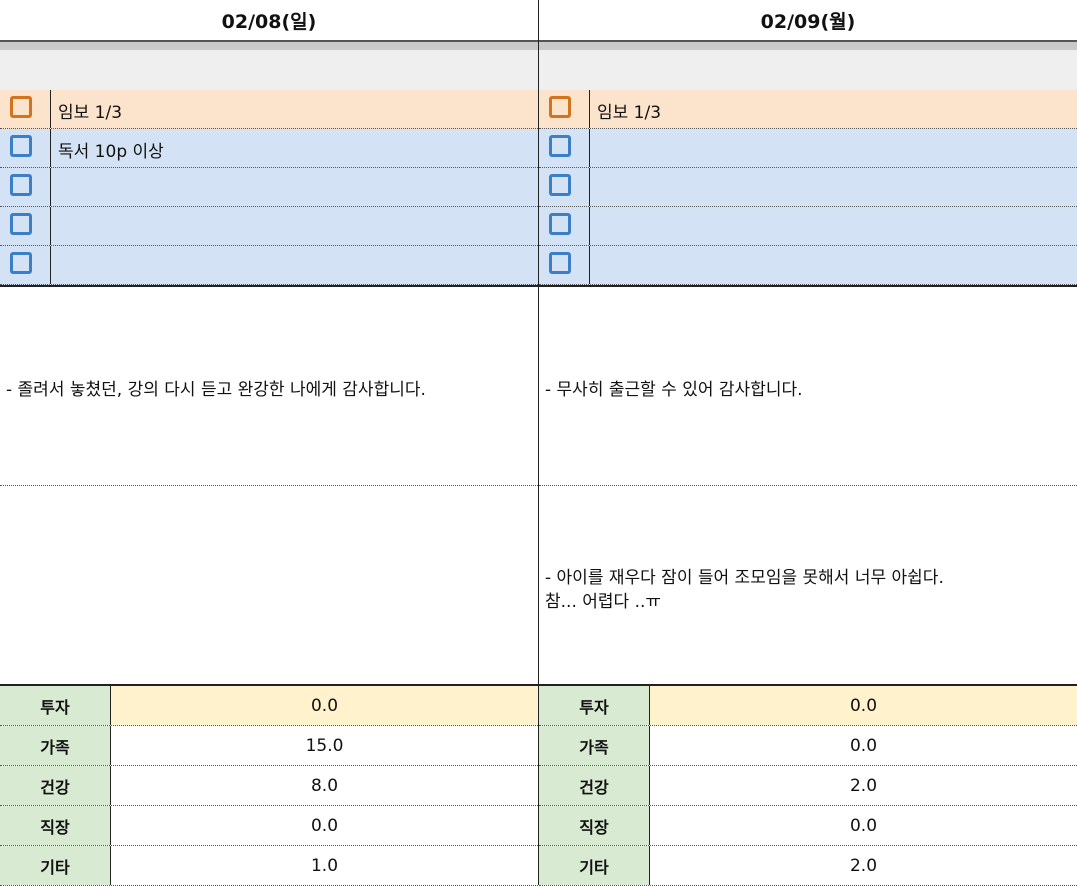 The image size is (1077, 886). Describe the element at coordinates (269, 585) in the screenshot. I see `regret-cell` at that location.